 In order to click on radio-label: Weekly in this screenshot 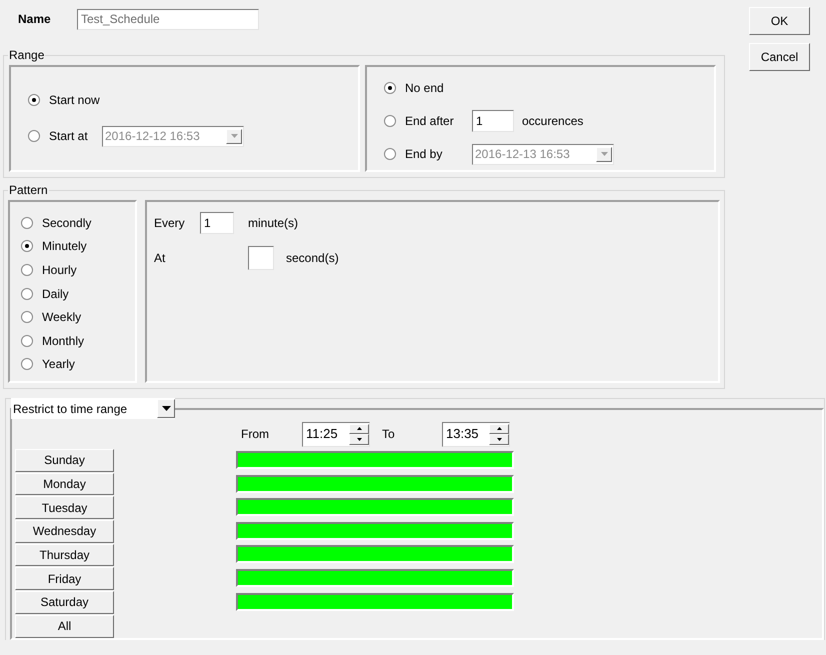, I will do `click(62, 317)`.